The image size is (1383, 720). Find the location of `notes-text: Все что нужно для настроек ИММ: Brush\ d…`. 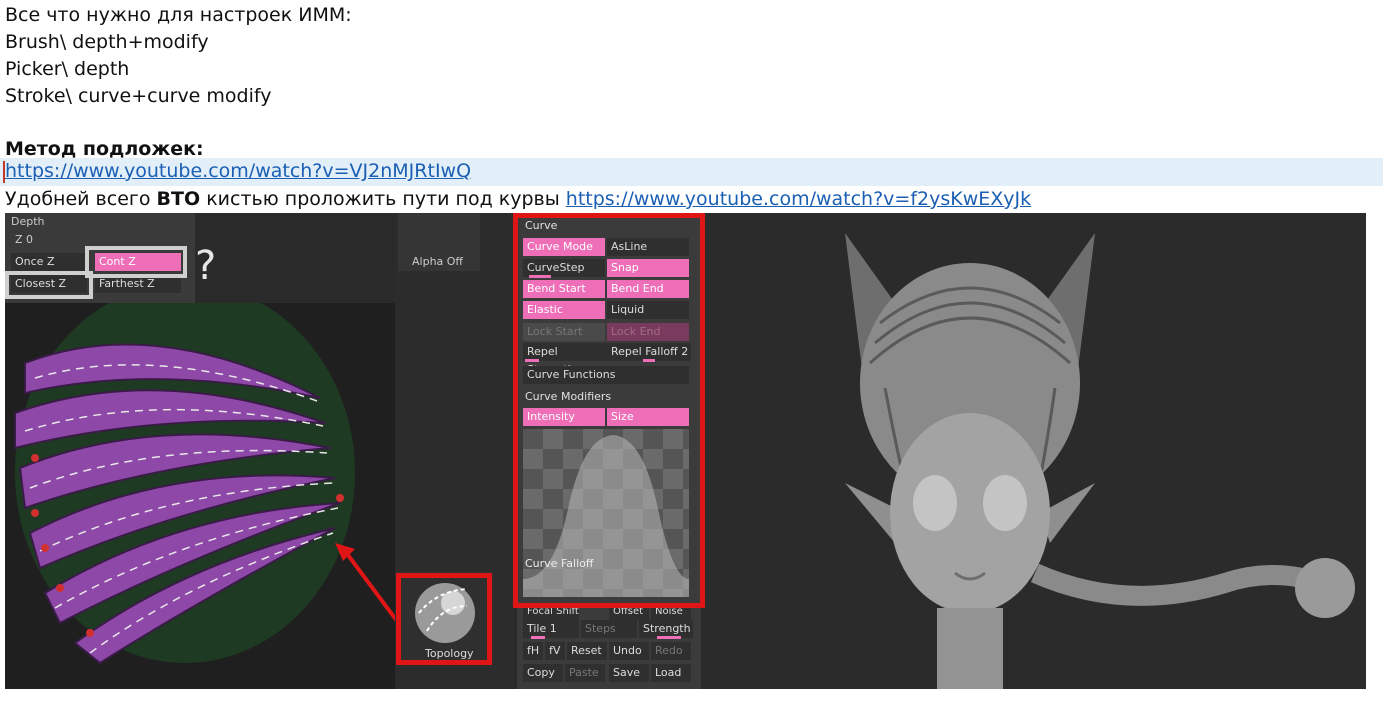

notes-text: Все что нужно для настроек ИММ: Brush\ d… is located at coordinates (178, 82).